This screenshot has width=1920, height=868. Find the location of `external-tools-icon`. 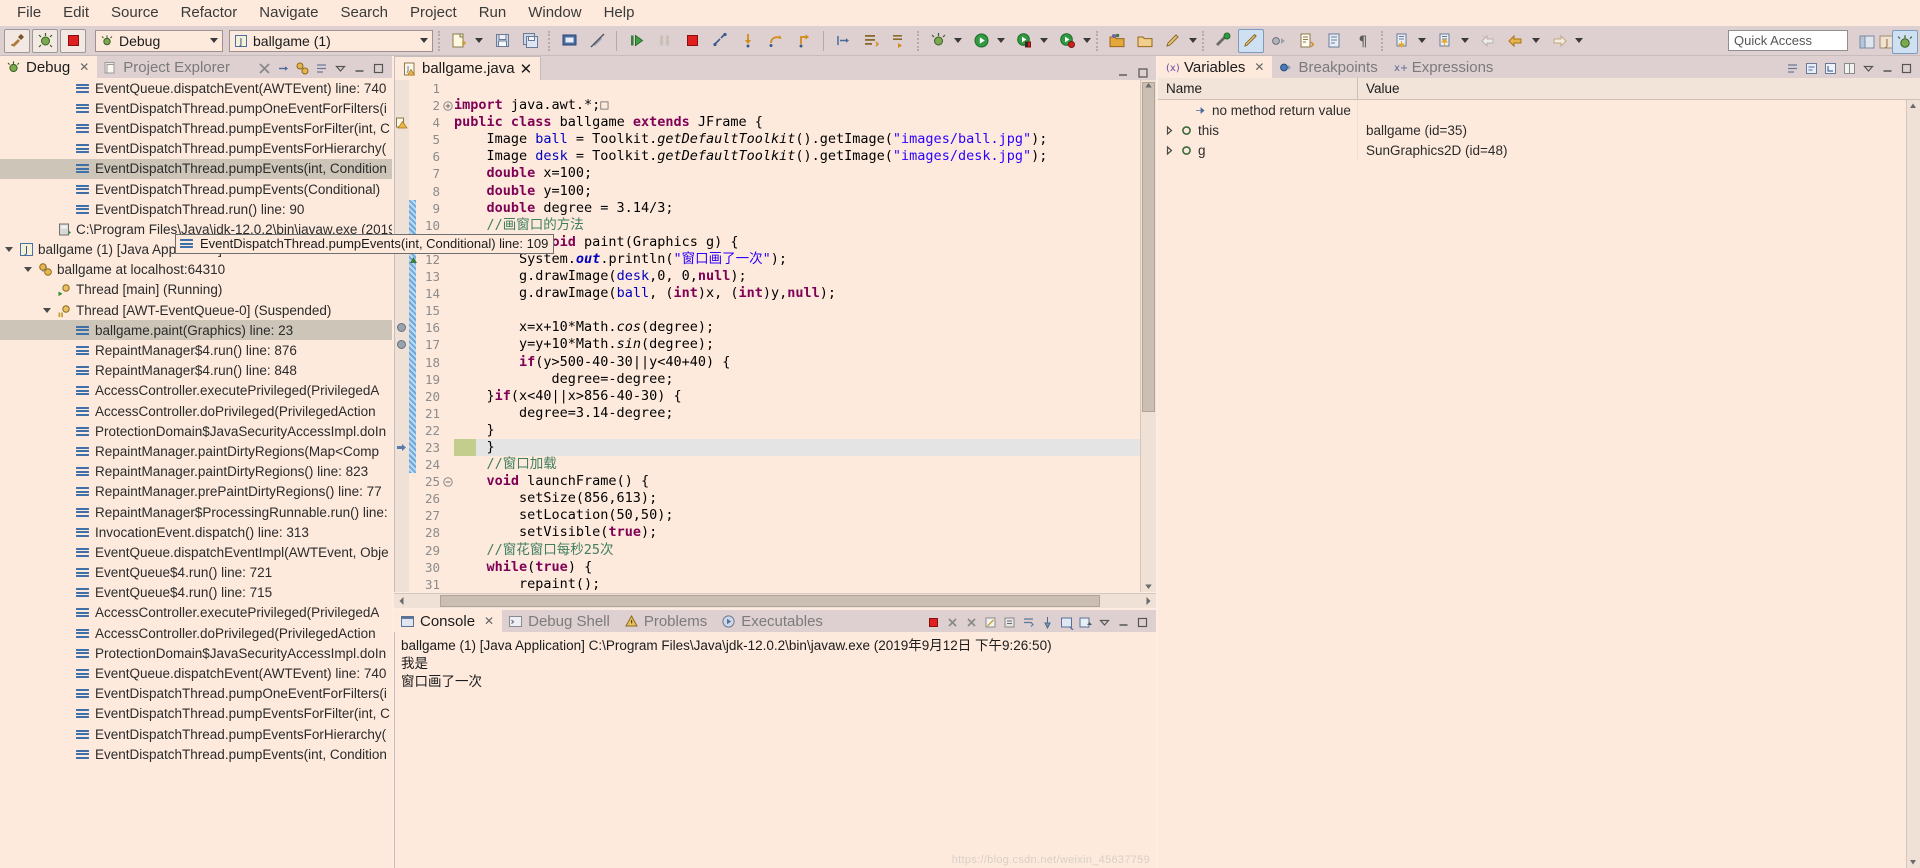

external-tools-icon is located at coordinates (1223, 41).